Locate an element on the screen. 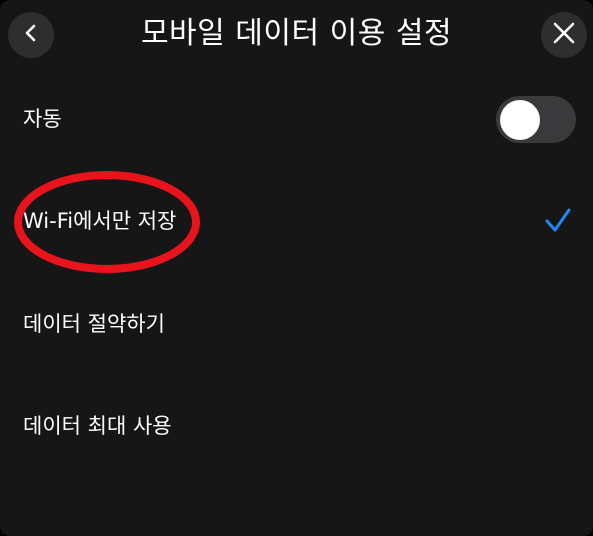 The image size is (593, 536). setting-auto-label: 자동 is located at coordinates (42, 119).